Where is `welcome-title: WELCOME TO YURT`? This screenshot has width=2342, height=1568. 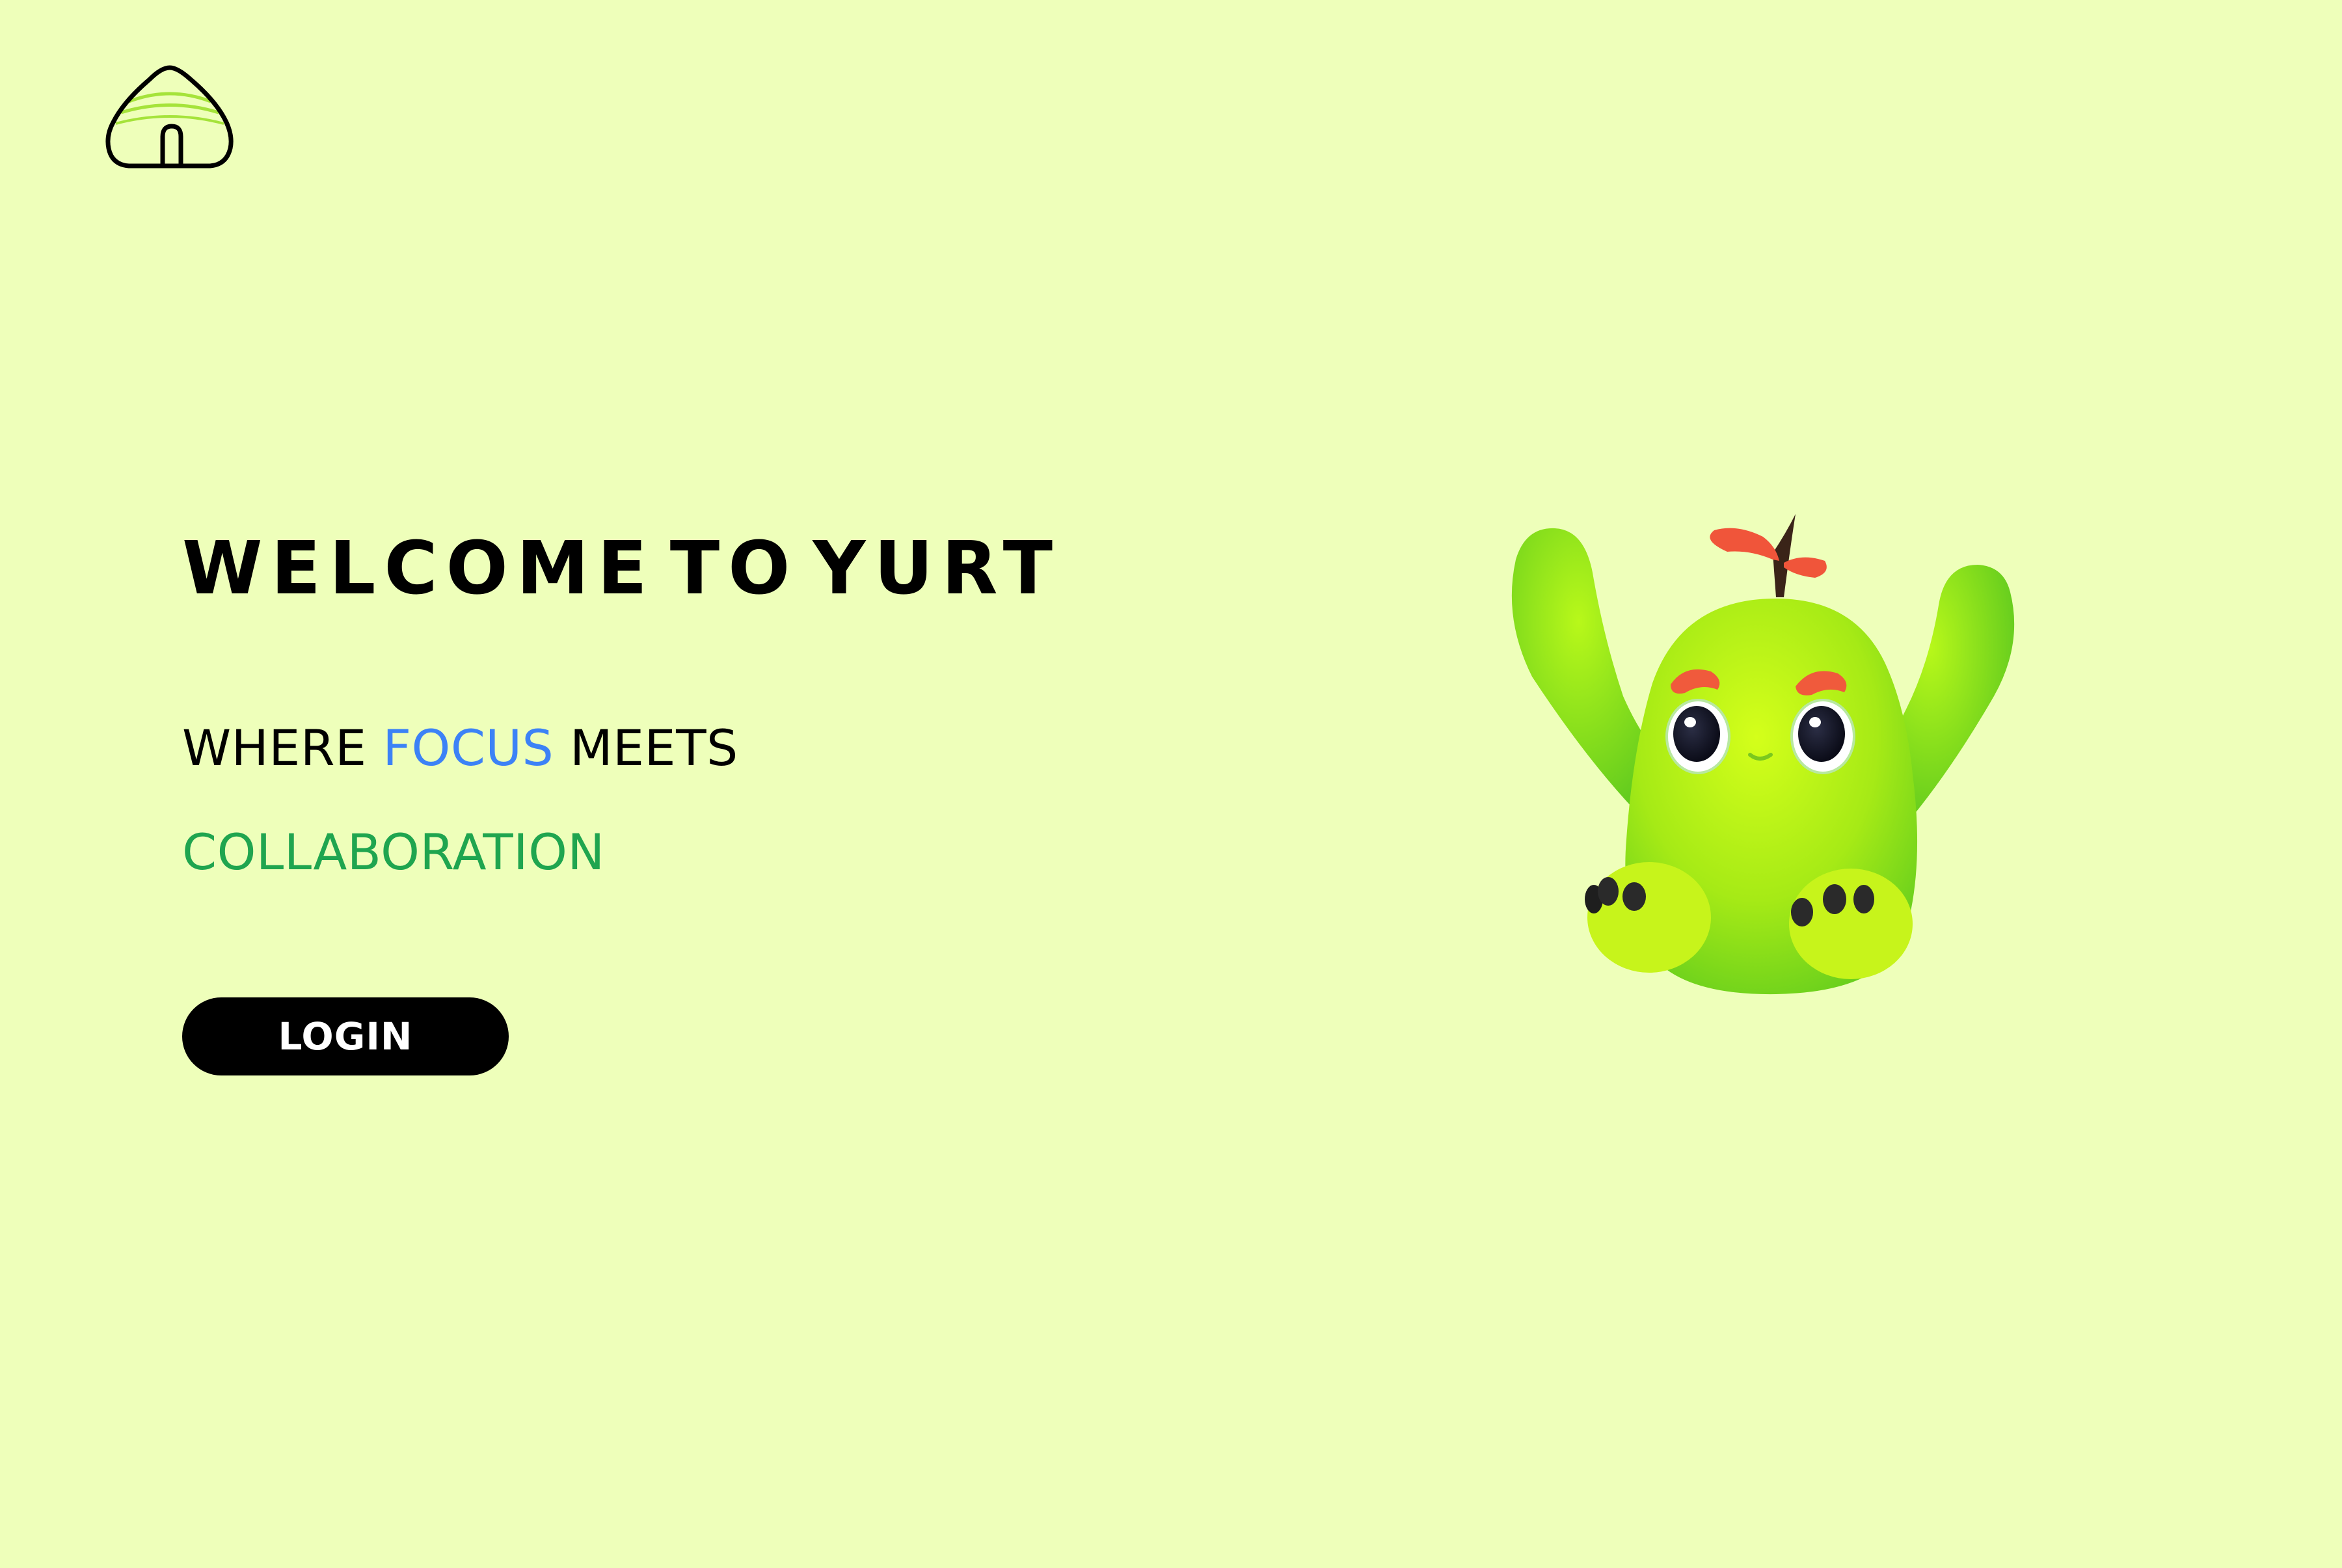 welcome-title: WELCOME TO YURT is located at coordinates (622, 568).